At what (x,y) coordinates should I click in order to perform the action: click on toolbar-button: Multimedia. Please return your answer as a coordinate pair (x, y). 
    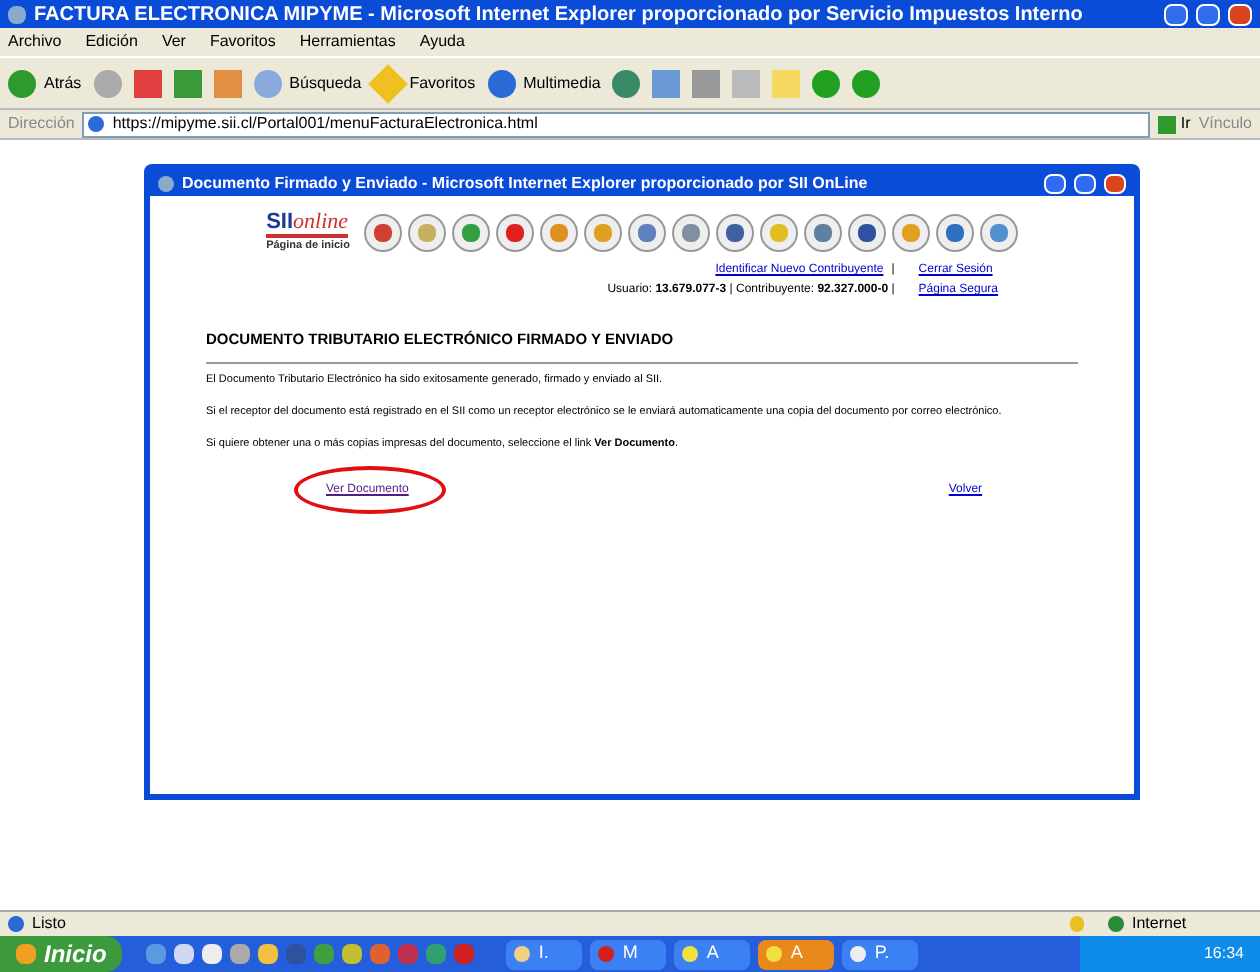
    Looking at the image, I should click on (544, 83).